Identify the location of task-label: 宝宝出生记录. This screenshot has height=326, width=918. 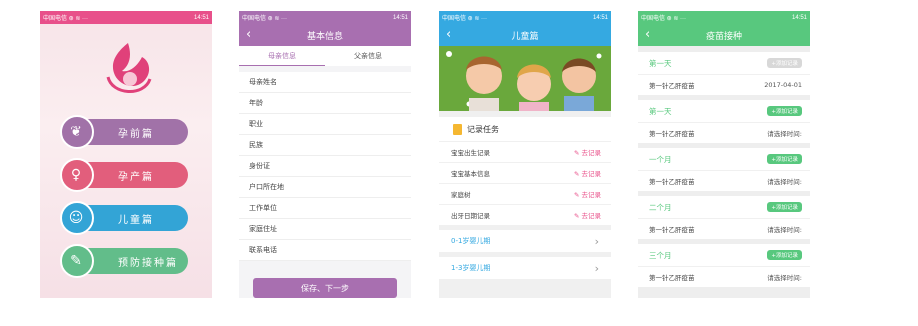
(470, 153).